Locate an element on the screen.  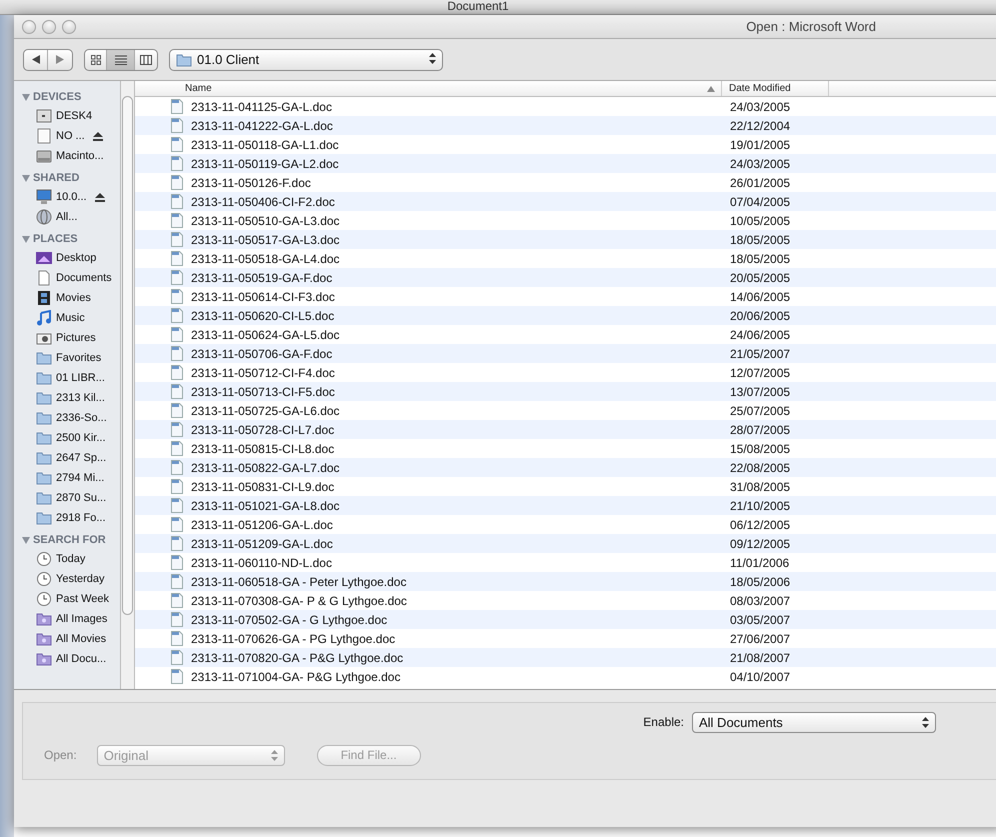
file-row: 2313-11-051021-GA-L8.doc 21/10/2005 is located at coordinates (565, 505).